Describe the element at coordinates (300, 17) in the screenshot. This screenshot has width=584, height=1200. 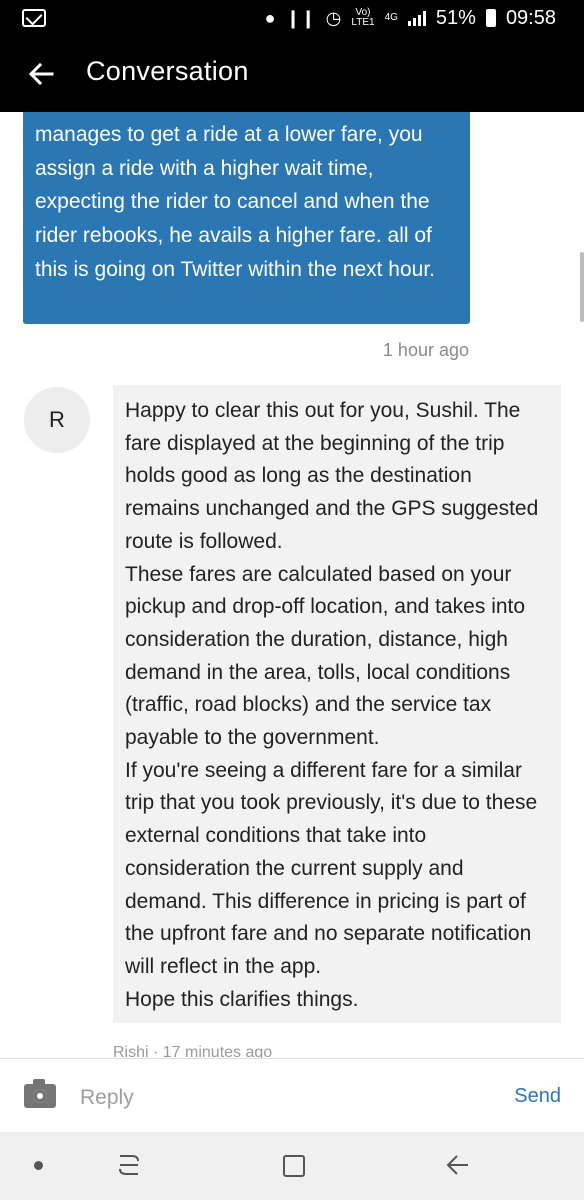
I see `vibrate-icon: ❙❙` at that location.